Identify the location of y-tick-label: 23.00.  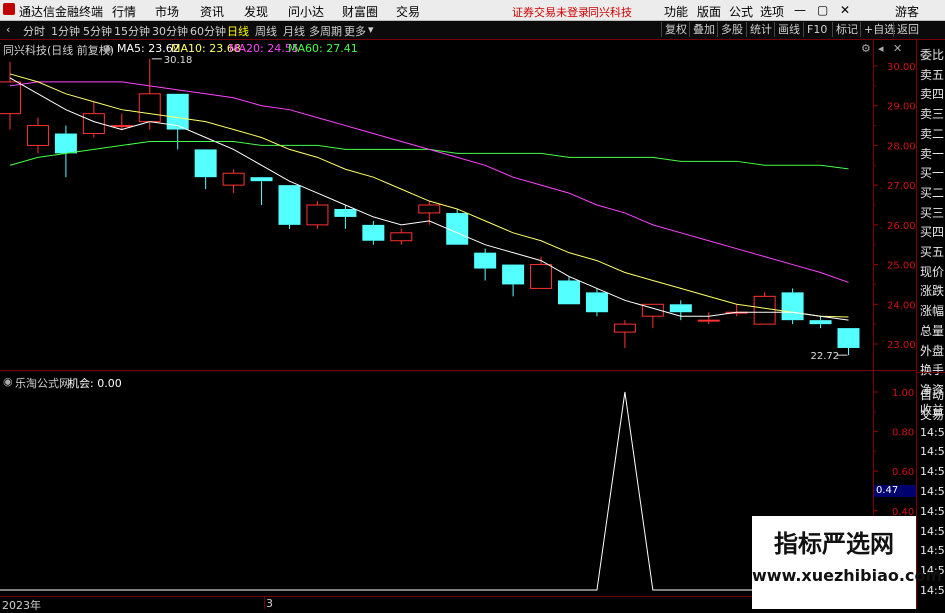
(901, 345).